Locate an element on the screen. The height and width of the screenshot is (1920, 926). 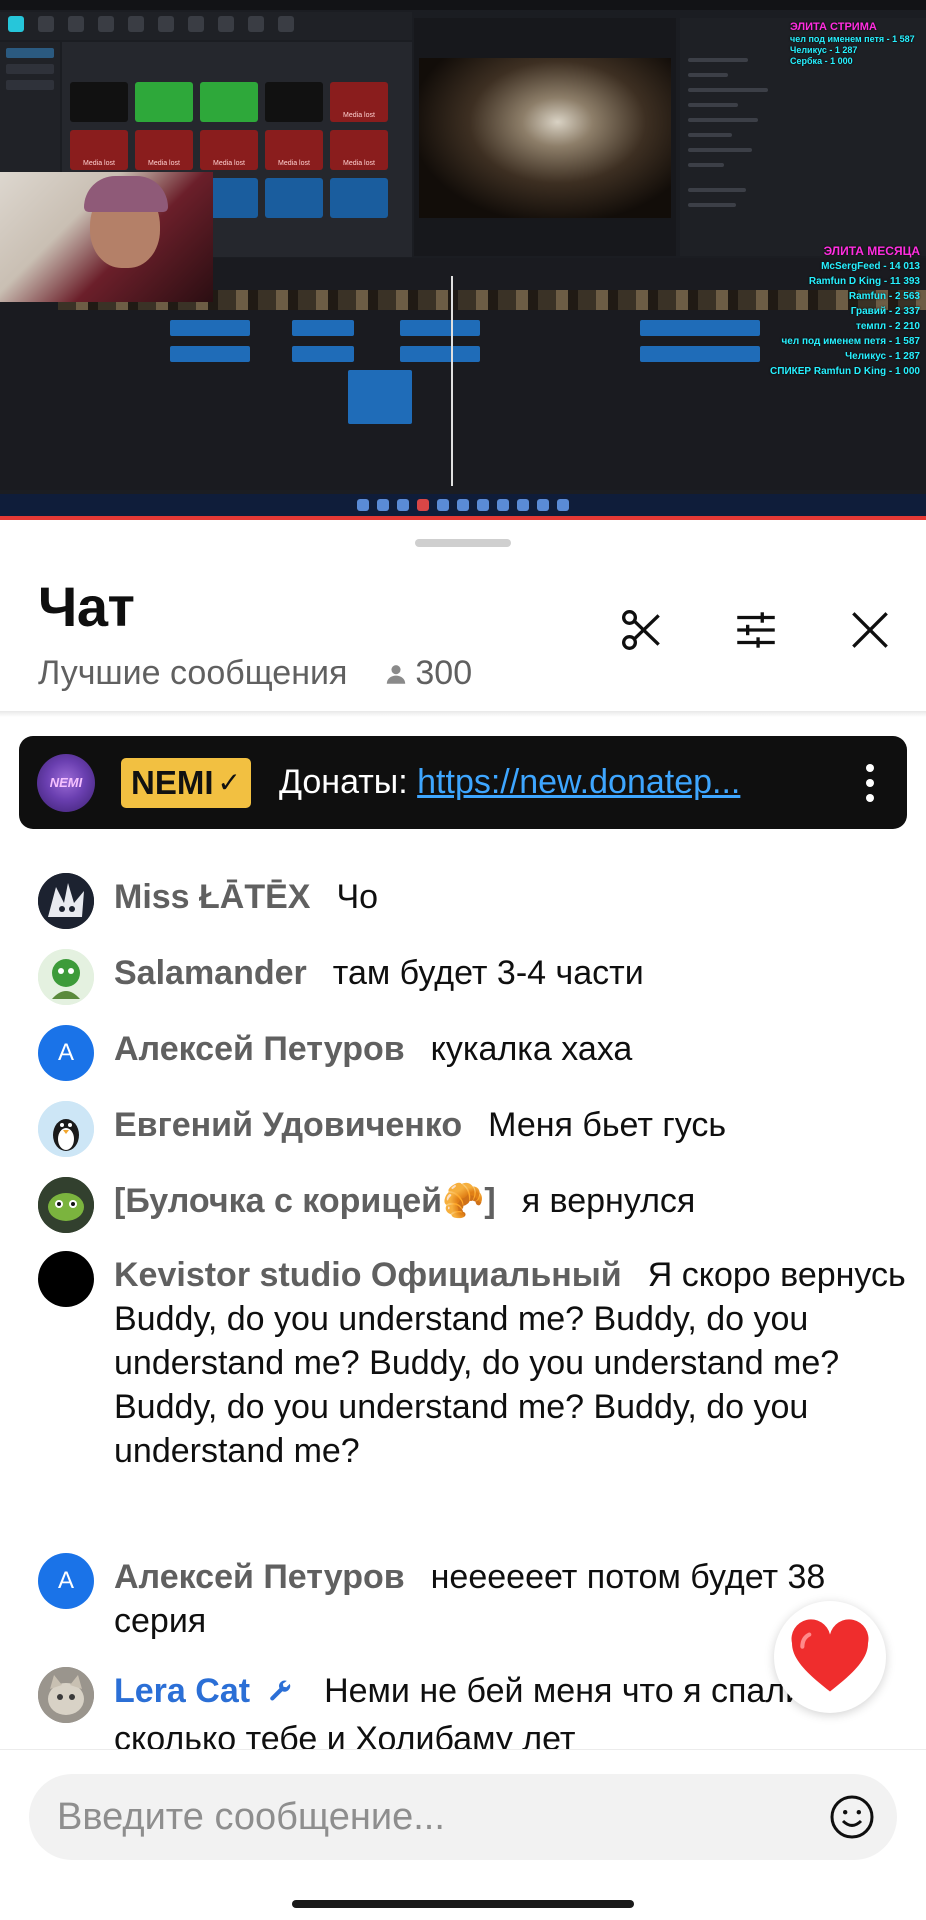
chat-mode-label: Лучшие сообщения is located at coordinates (193, 673).